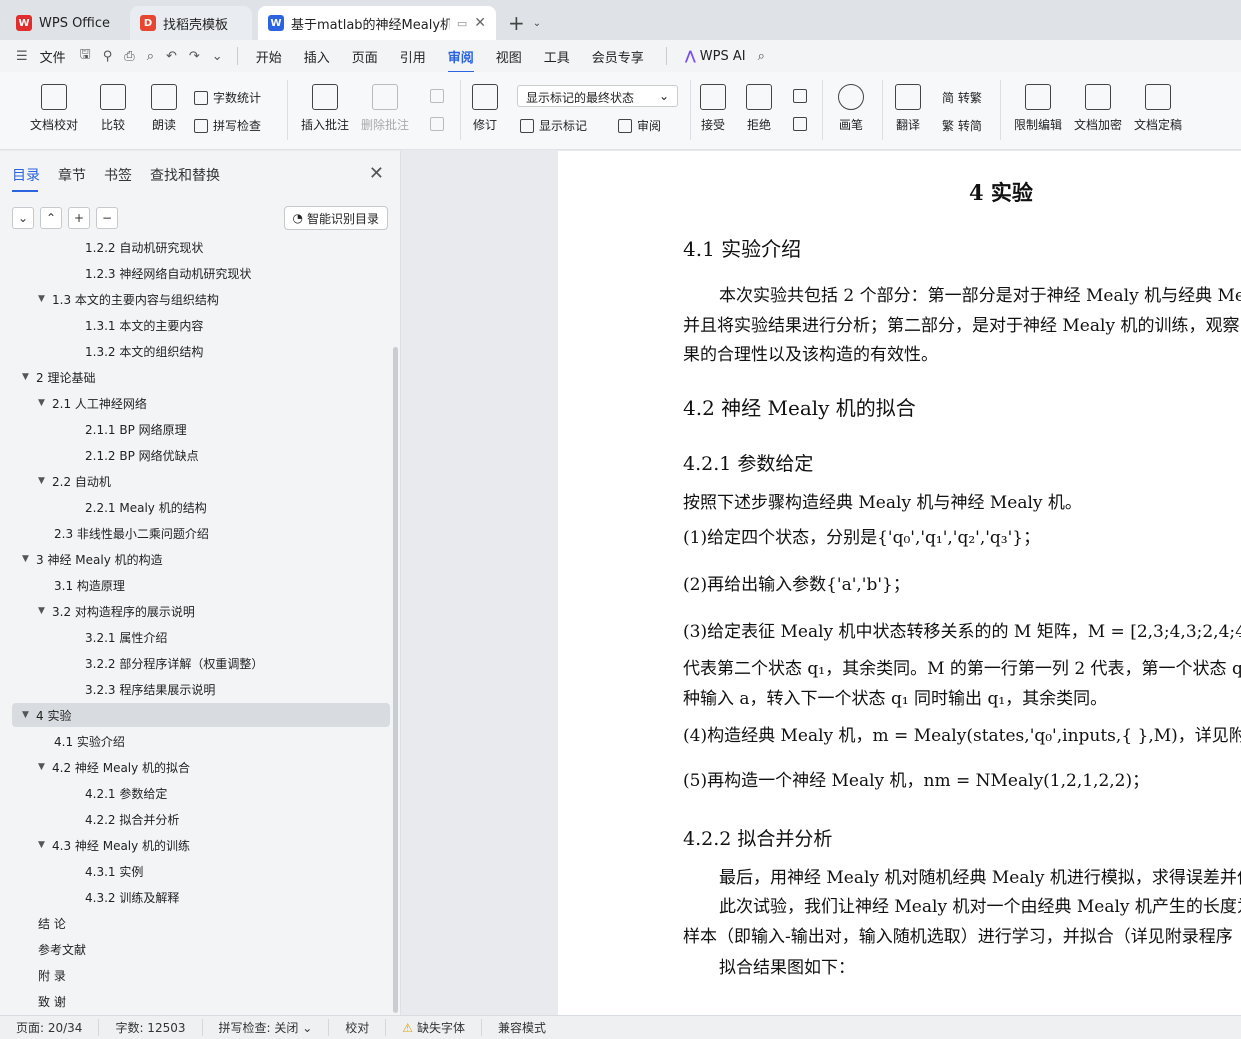 The height and width of the screenshot is (1039, 1241). What do you see at coordinates (201, 975) in the screenshot?
I see `toc-item: 附 录` at bounding box center [201, 975].